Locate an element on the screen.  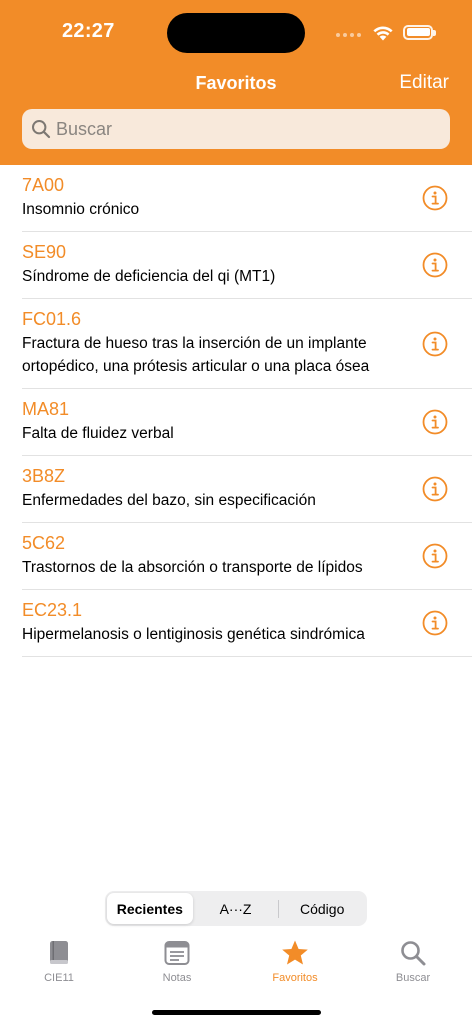
status-icons is located at coordinates (386, 32).